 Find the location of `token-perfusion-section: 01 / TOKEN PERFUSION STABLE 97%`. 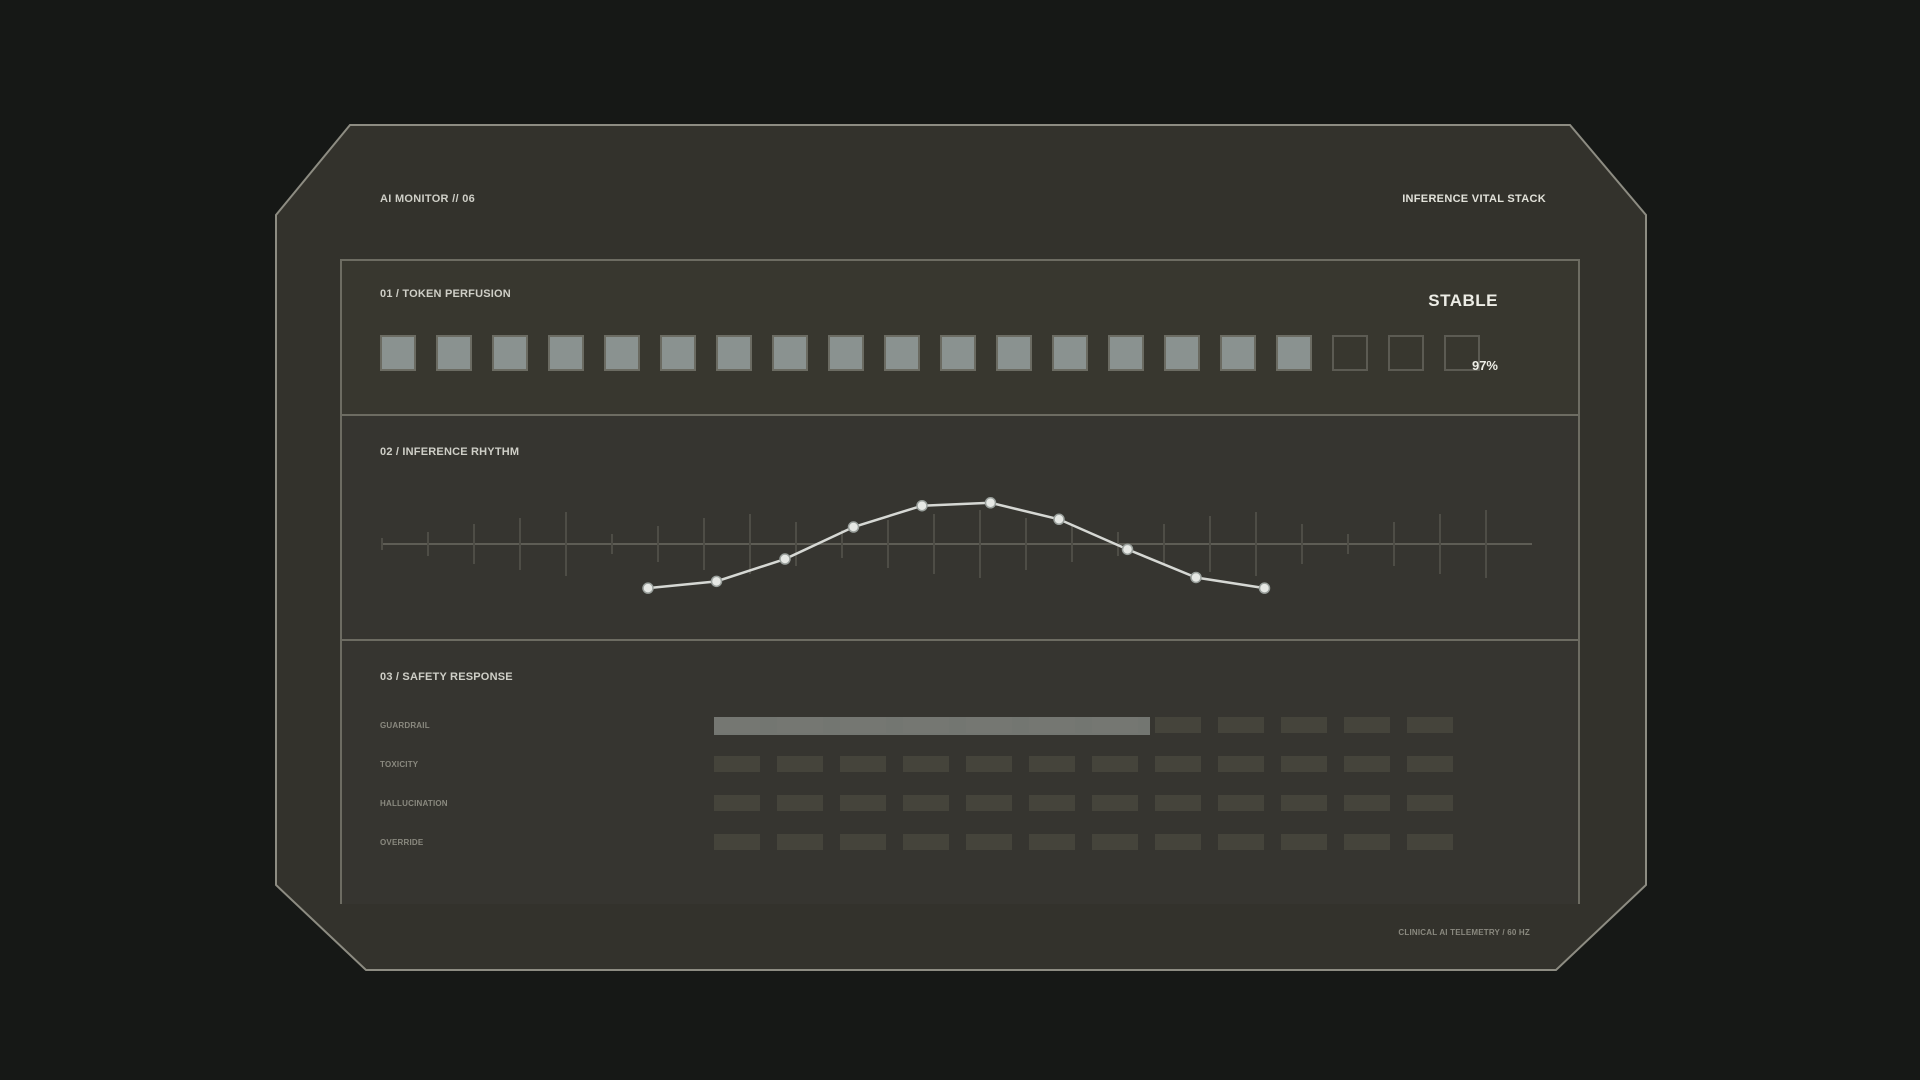

token-perfusion-section: 01 / TOKEN PERFUSION STABLE 97% is located at coordinates (960, 338).